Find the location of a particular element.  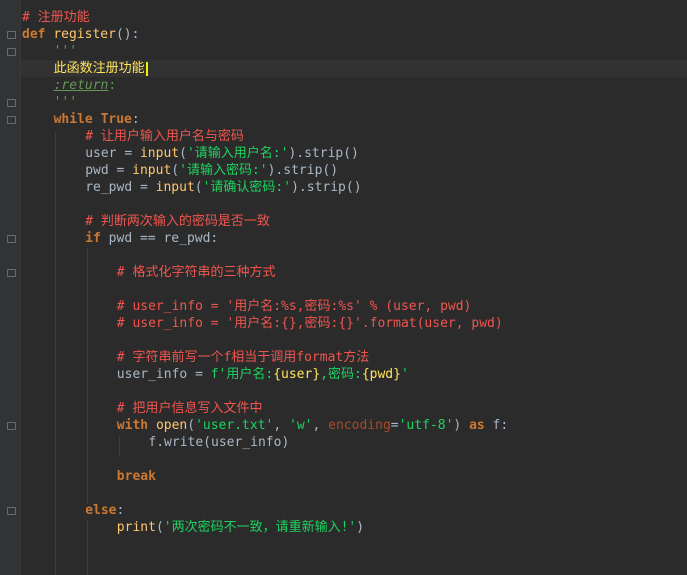

code-token: '请输入密码:' is located at coordinates (223, 170).